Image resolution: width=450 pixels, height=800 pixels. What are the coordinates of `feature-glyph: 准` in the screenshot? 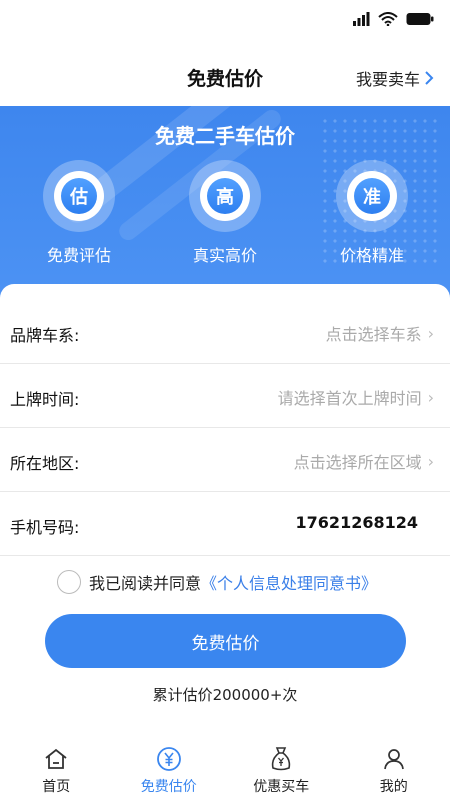 It's located at (372, 196).